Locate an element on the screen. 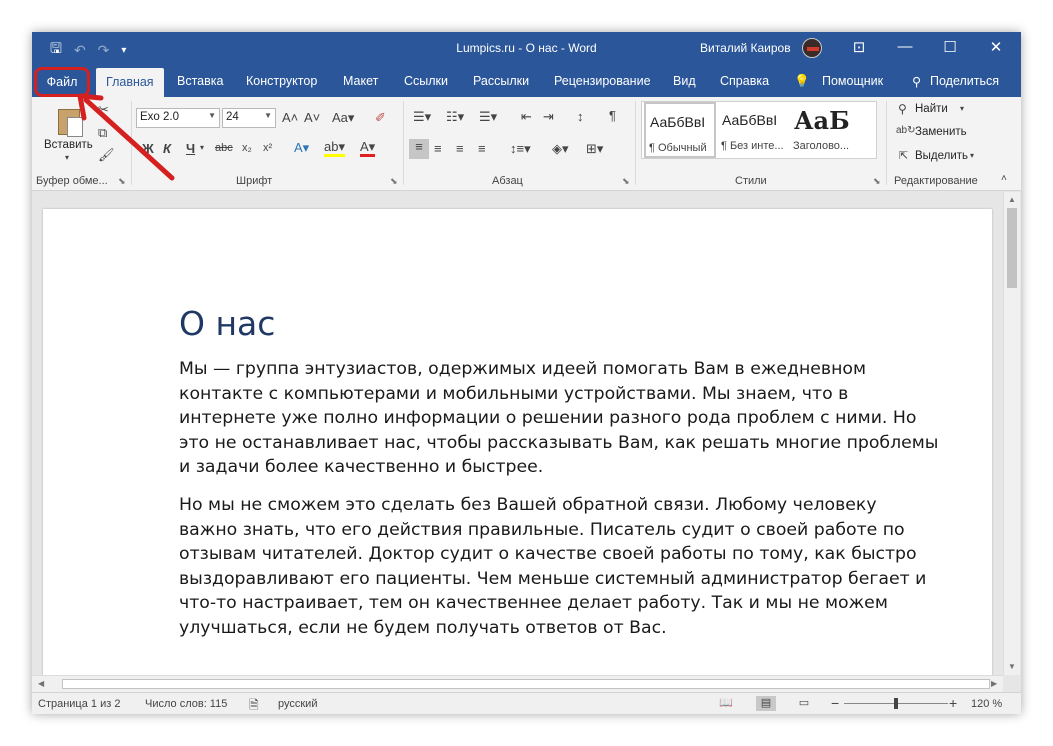  vertical-scroll-thumb is located at coordinates (1012, 248).